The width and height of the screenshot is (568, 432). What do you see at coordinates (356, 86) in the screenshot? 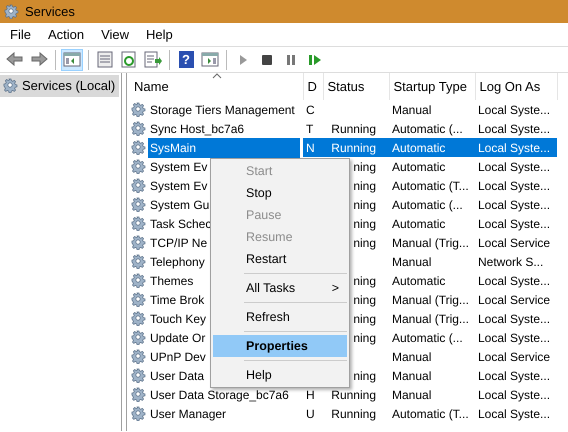
I see `column-header: Status` at bounding box center [356, 86].